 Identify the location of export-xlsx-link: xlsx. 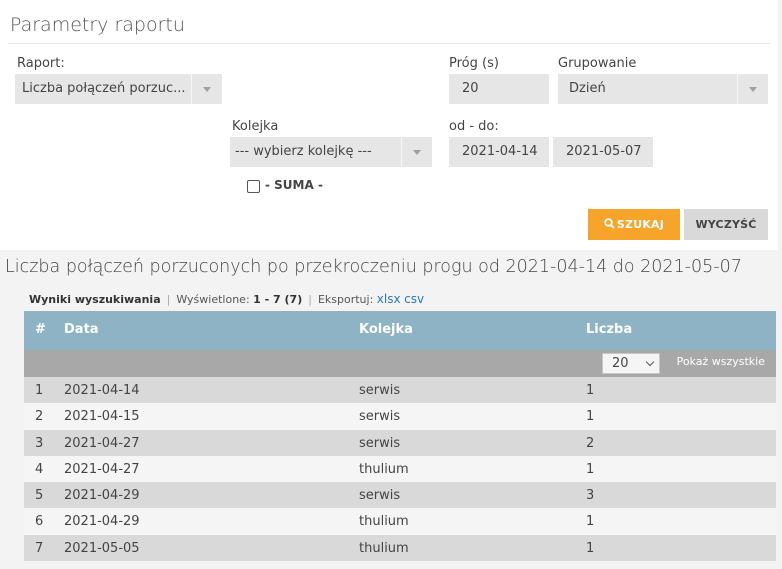
(389, 299).